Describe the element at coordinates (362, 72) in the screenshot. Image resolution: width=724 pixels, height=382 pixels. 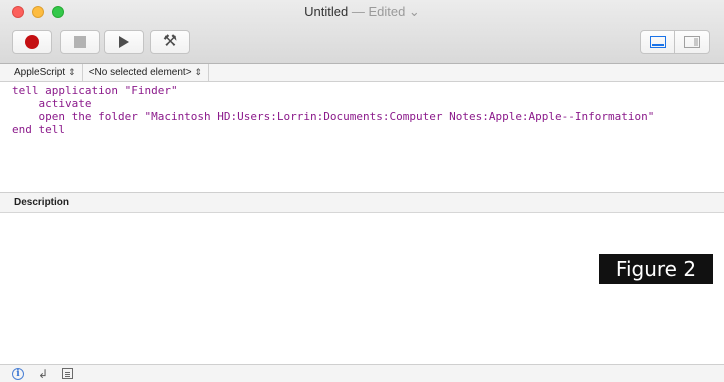
I see `navigation-bar: AppleScript ⇕ <No selected element> ⇕` at that location.